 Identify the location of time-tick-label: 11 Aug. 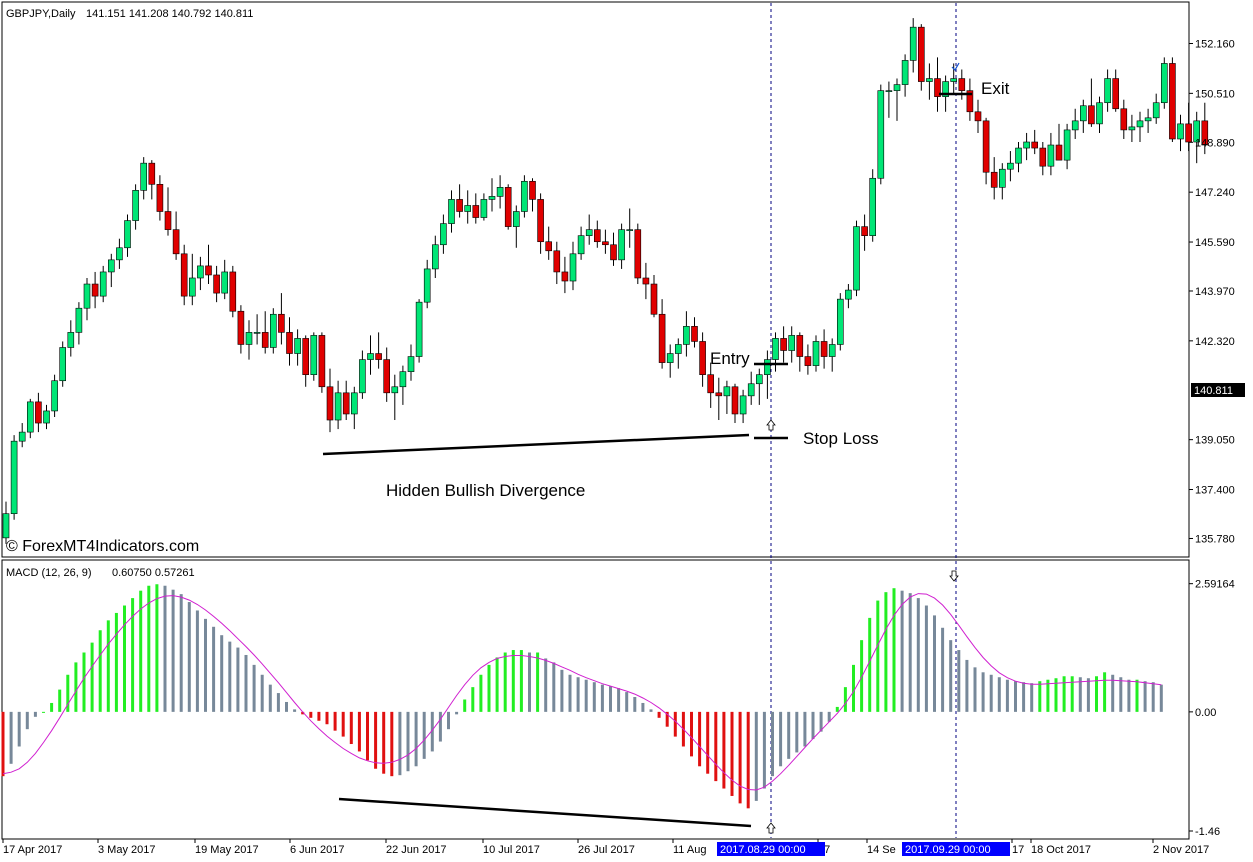
(689, 850).